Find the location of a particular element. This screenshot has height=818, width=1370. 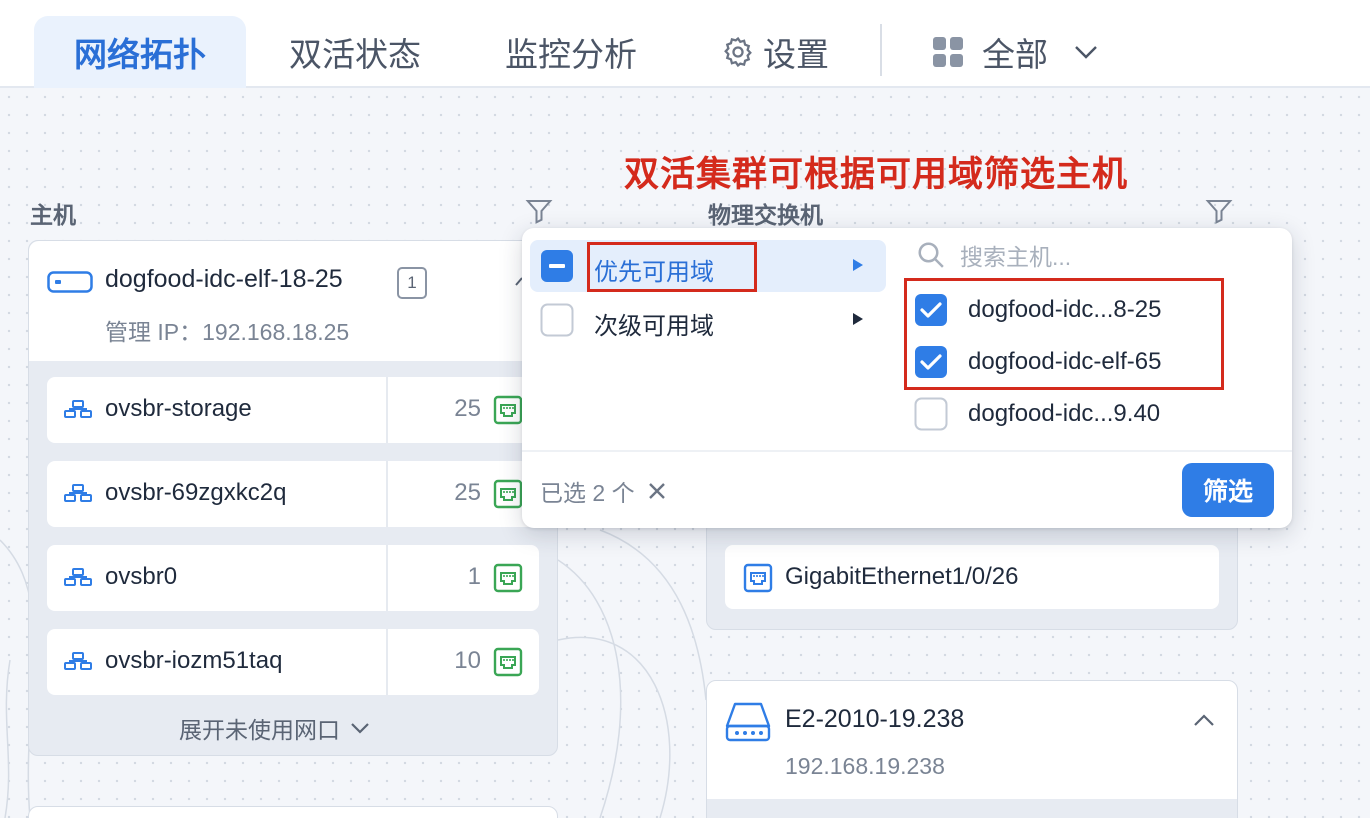

tab-label: 双活状态 is located at coordinates (355, 54).